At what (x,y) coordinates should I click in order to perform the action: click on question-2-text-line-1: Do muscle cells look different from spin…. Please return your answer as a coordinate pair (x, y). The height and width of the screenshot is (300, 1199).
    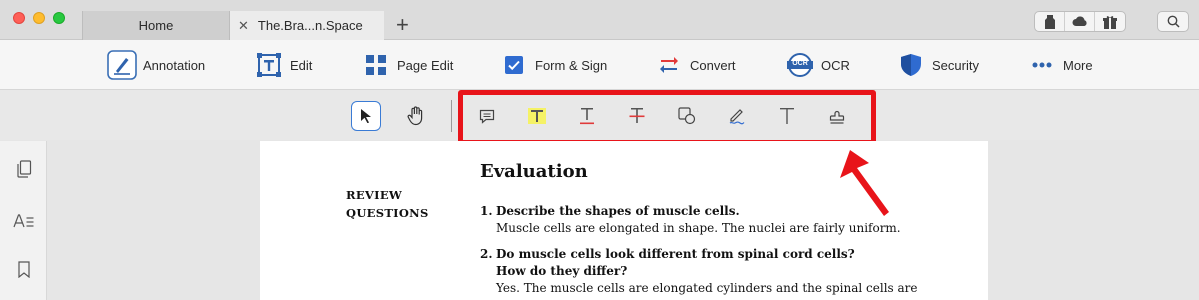
    Looking at the image, I should click on (675, 254).